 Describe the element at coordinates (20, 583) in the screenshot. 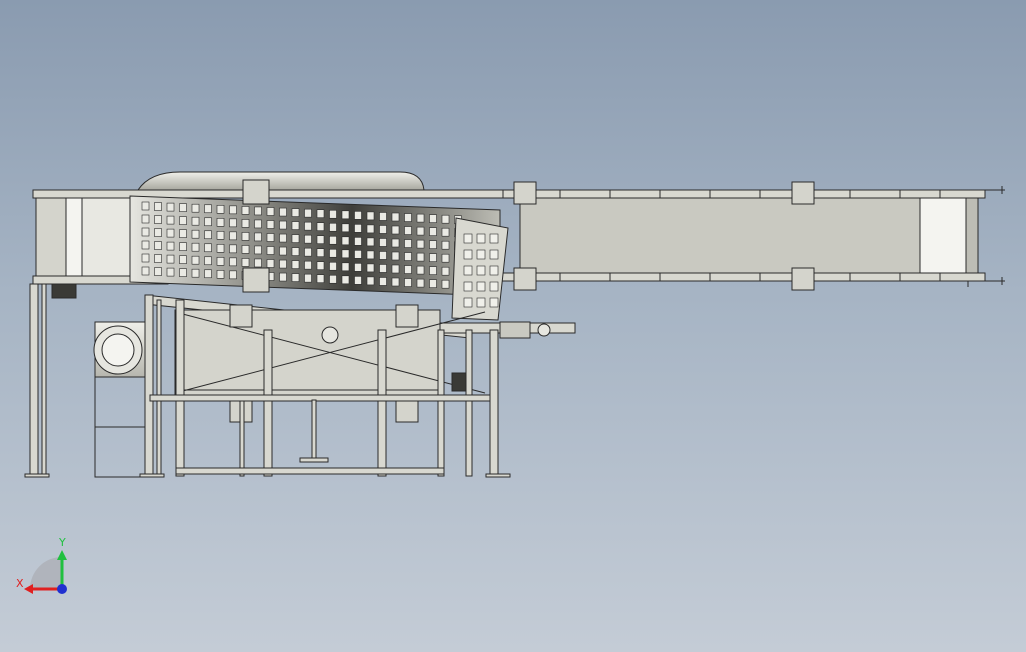

I see `x-axis-label: X` at that location.